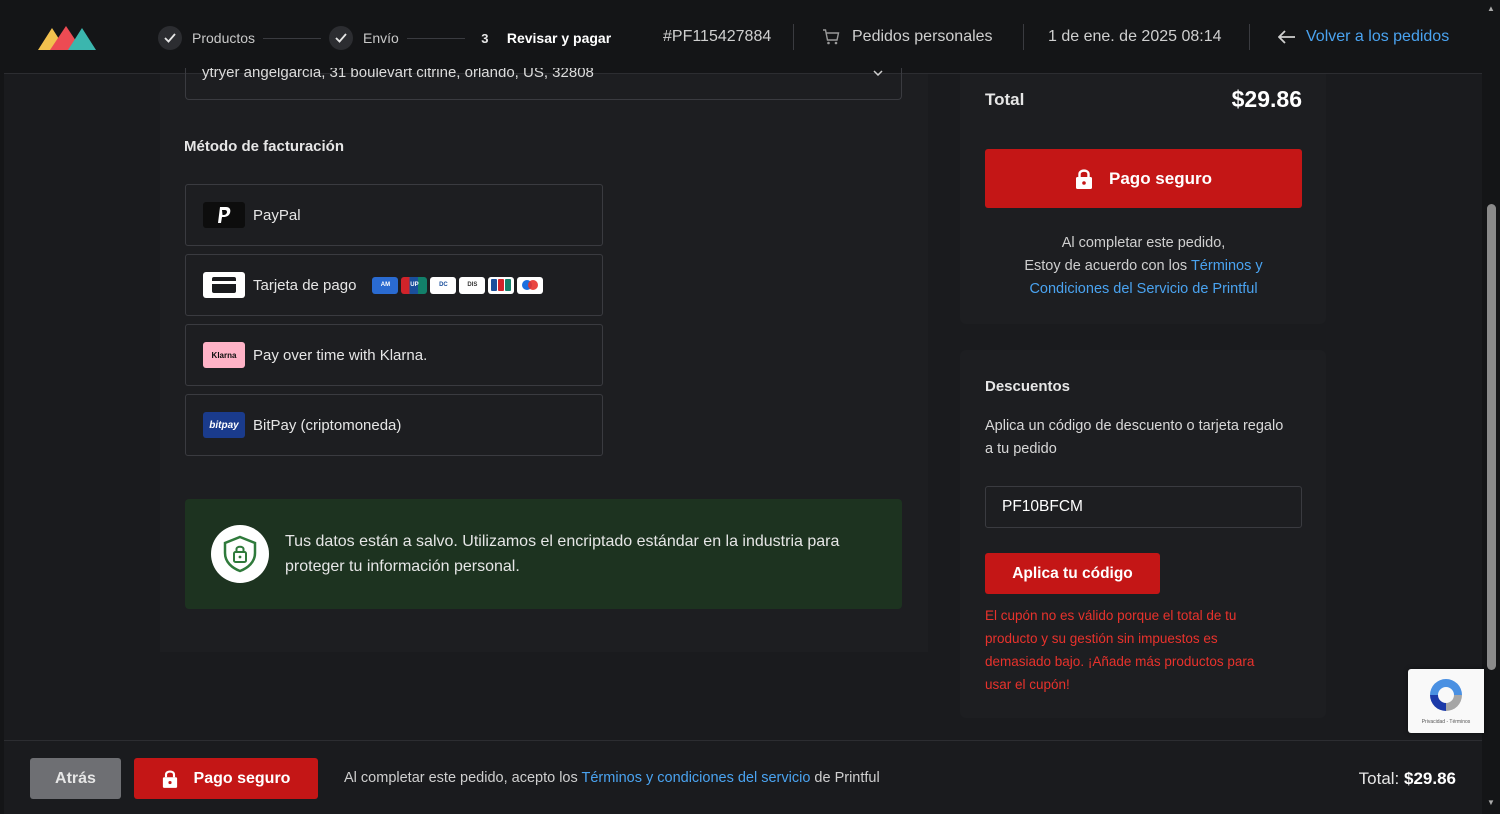 The width and height of the screenshot is (1500, 814). What do you see at coordinates (381, 38) in the screenshot?
I see `step-label: Envío` at bounding box center [381, 38].